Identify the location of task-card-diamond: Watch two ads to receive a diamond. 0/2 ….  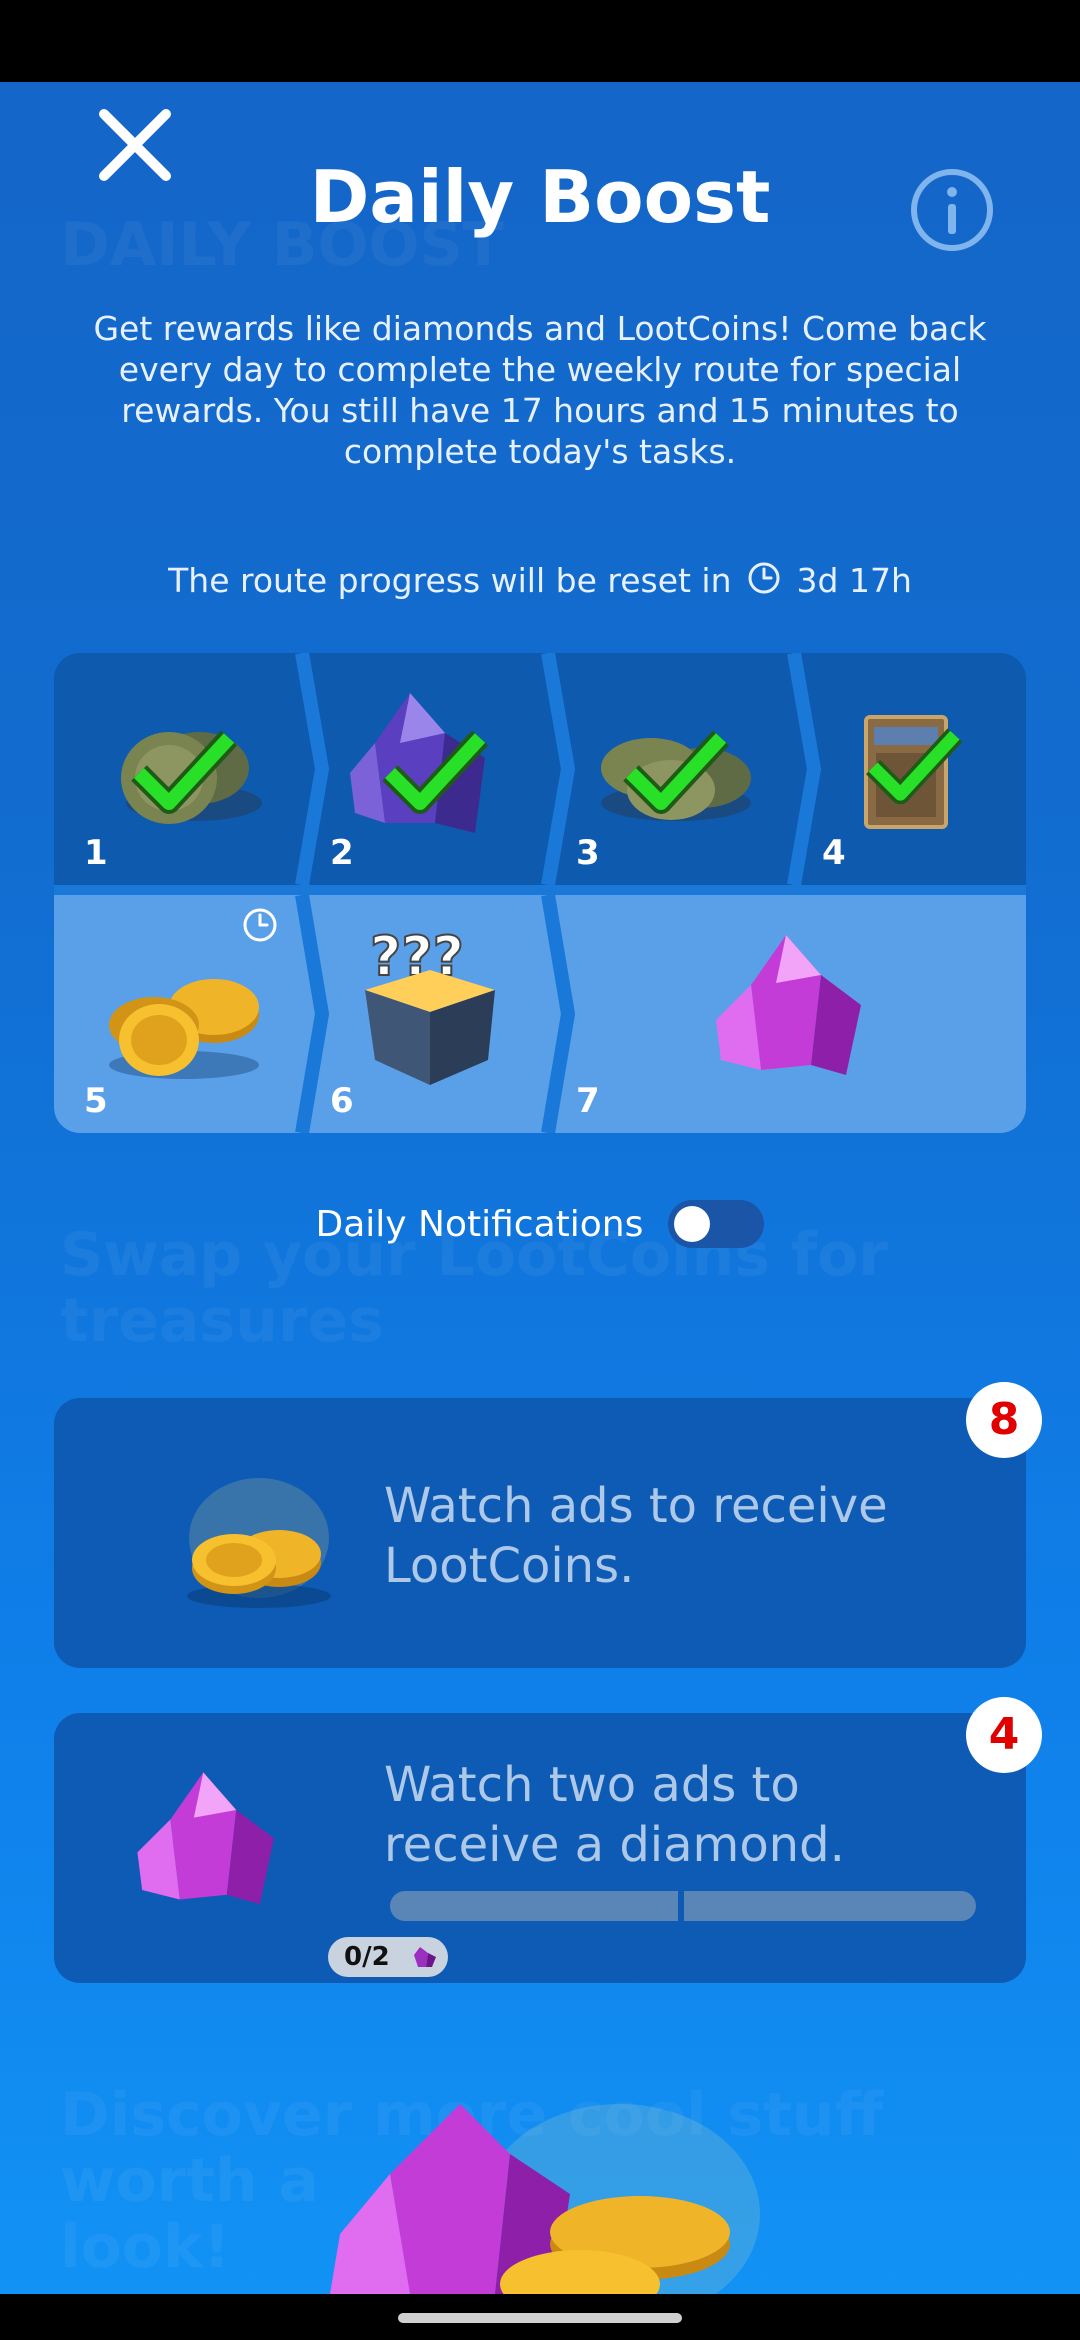
(548, 1840).